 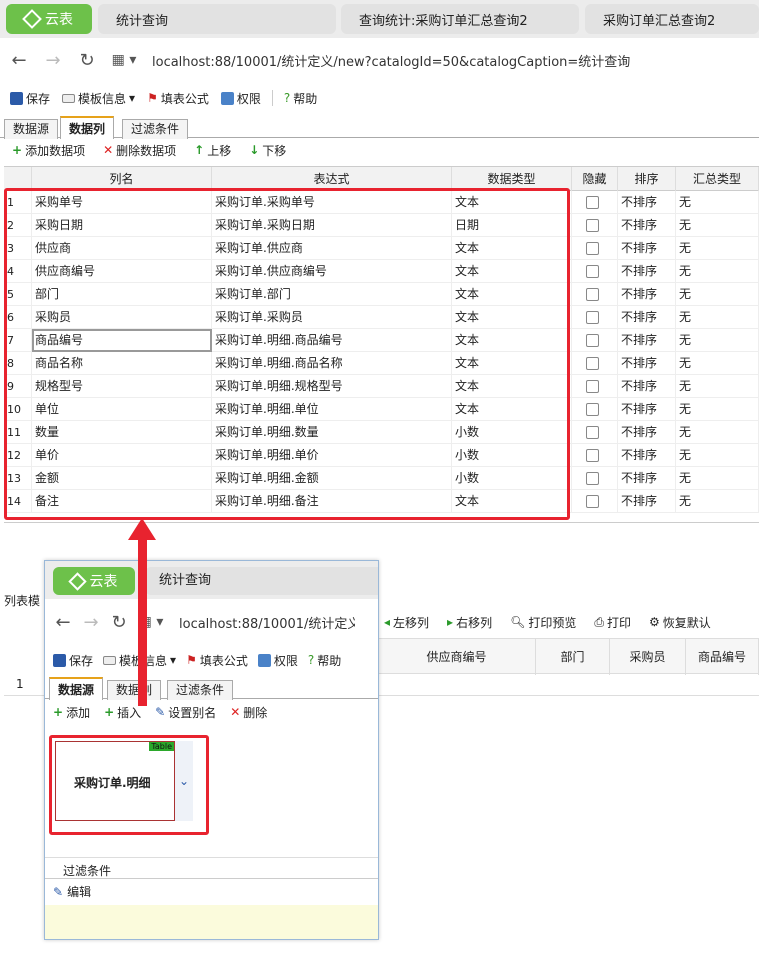 I want to click on inset-permission-button: 权限, so click(x=278, y=660).